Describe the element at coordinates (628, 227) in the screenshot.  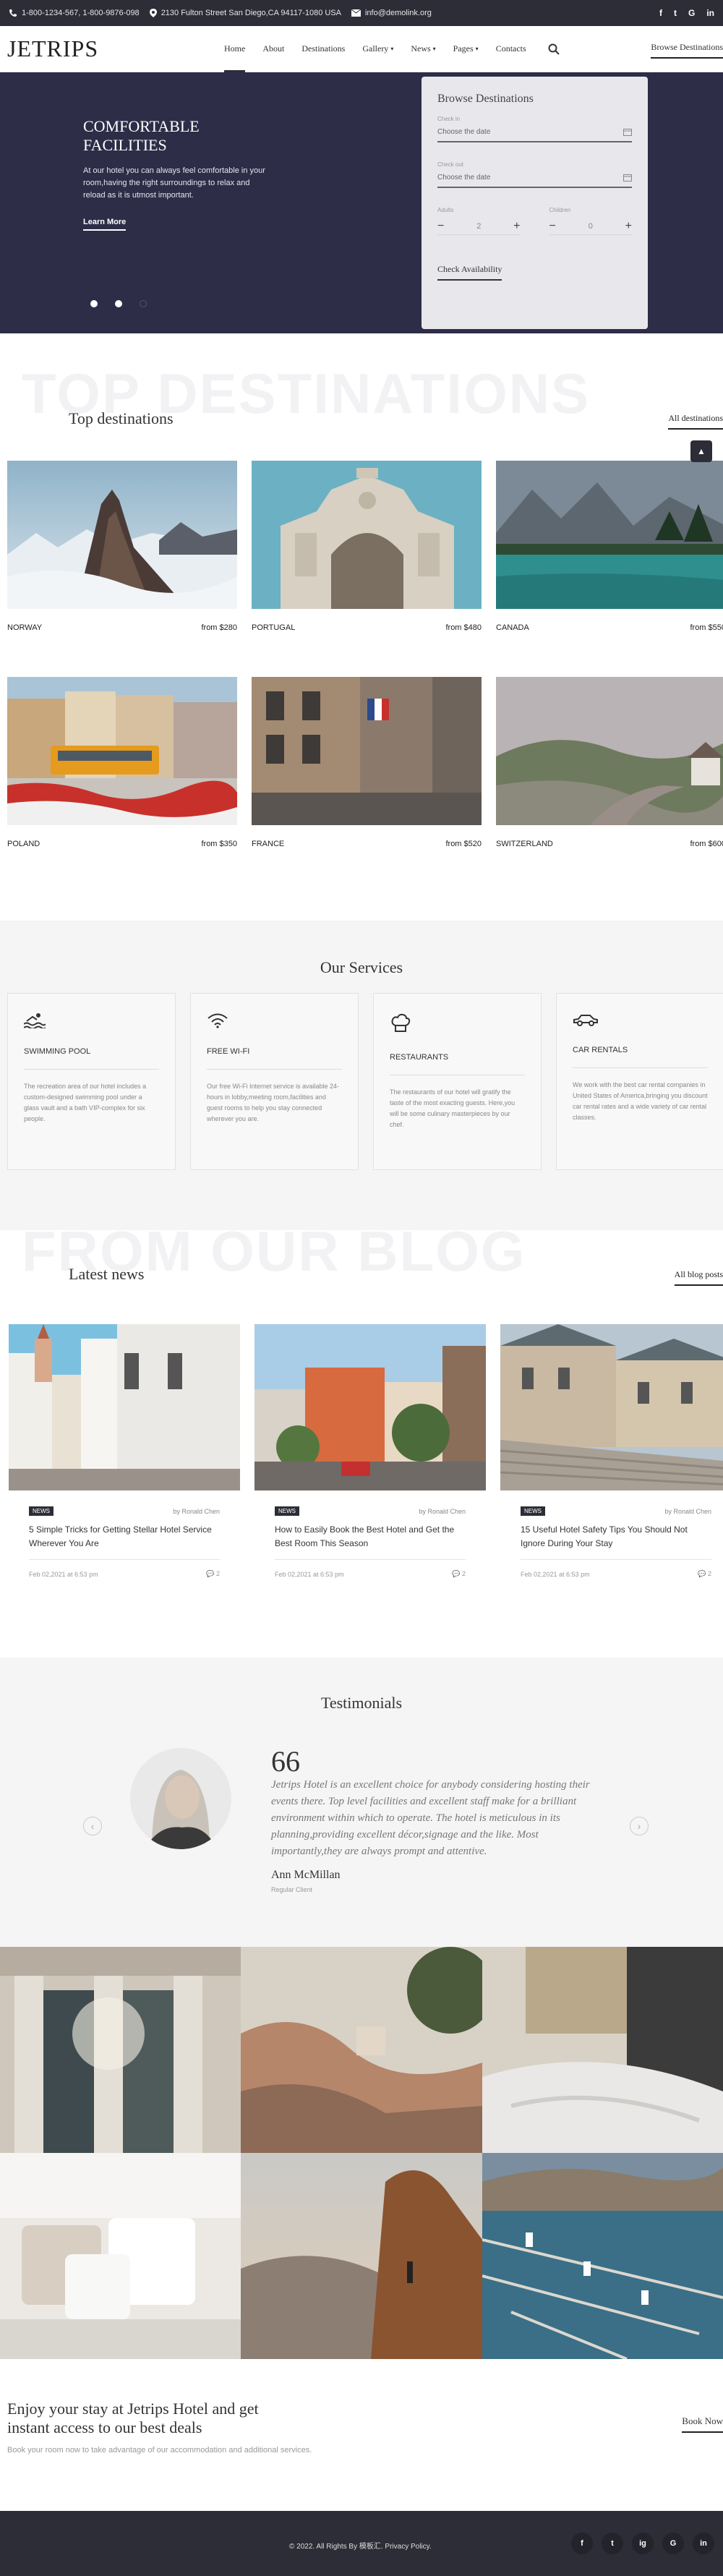
I see `children-plus-button: +` at that location.